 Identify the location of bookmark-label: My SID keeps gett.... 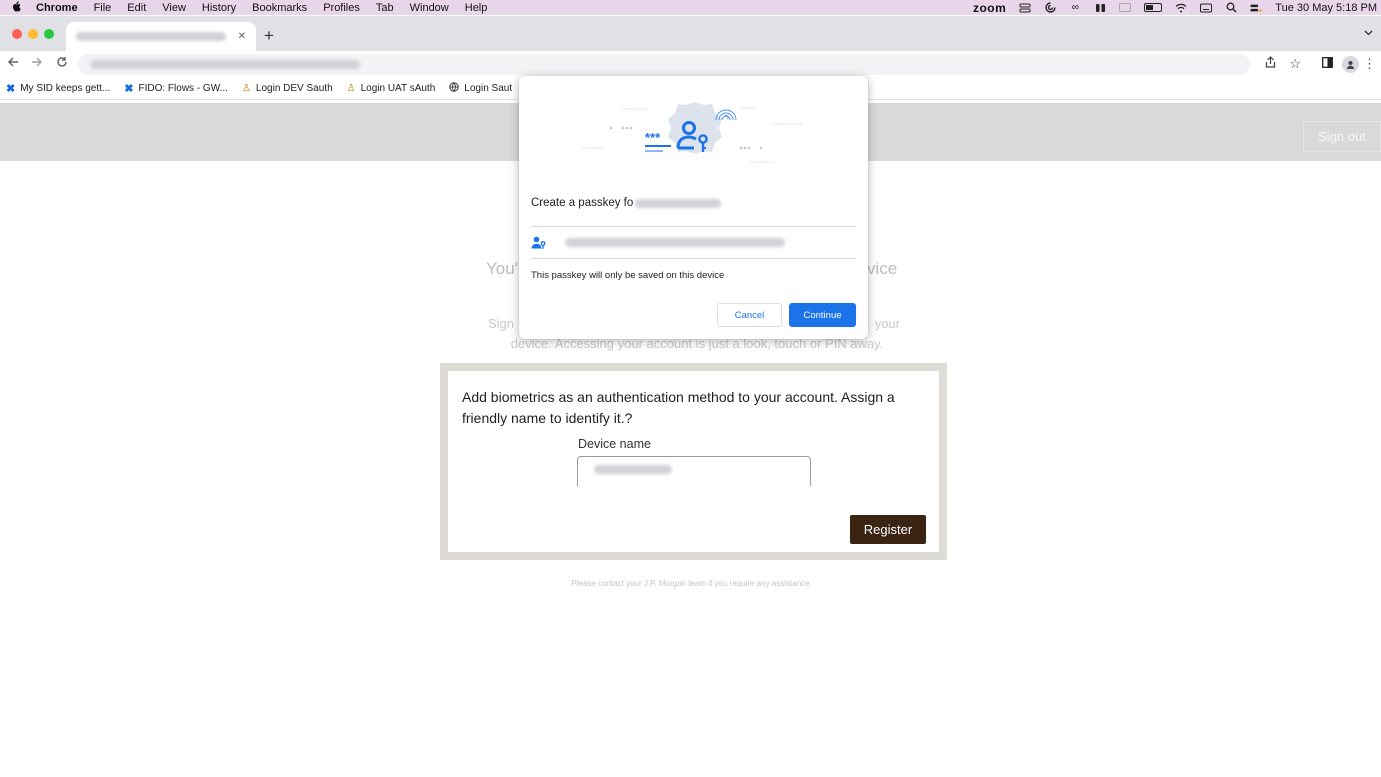
(65, 88).